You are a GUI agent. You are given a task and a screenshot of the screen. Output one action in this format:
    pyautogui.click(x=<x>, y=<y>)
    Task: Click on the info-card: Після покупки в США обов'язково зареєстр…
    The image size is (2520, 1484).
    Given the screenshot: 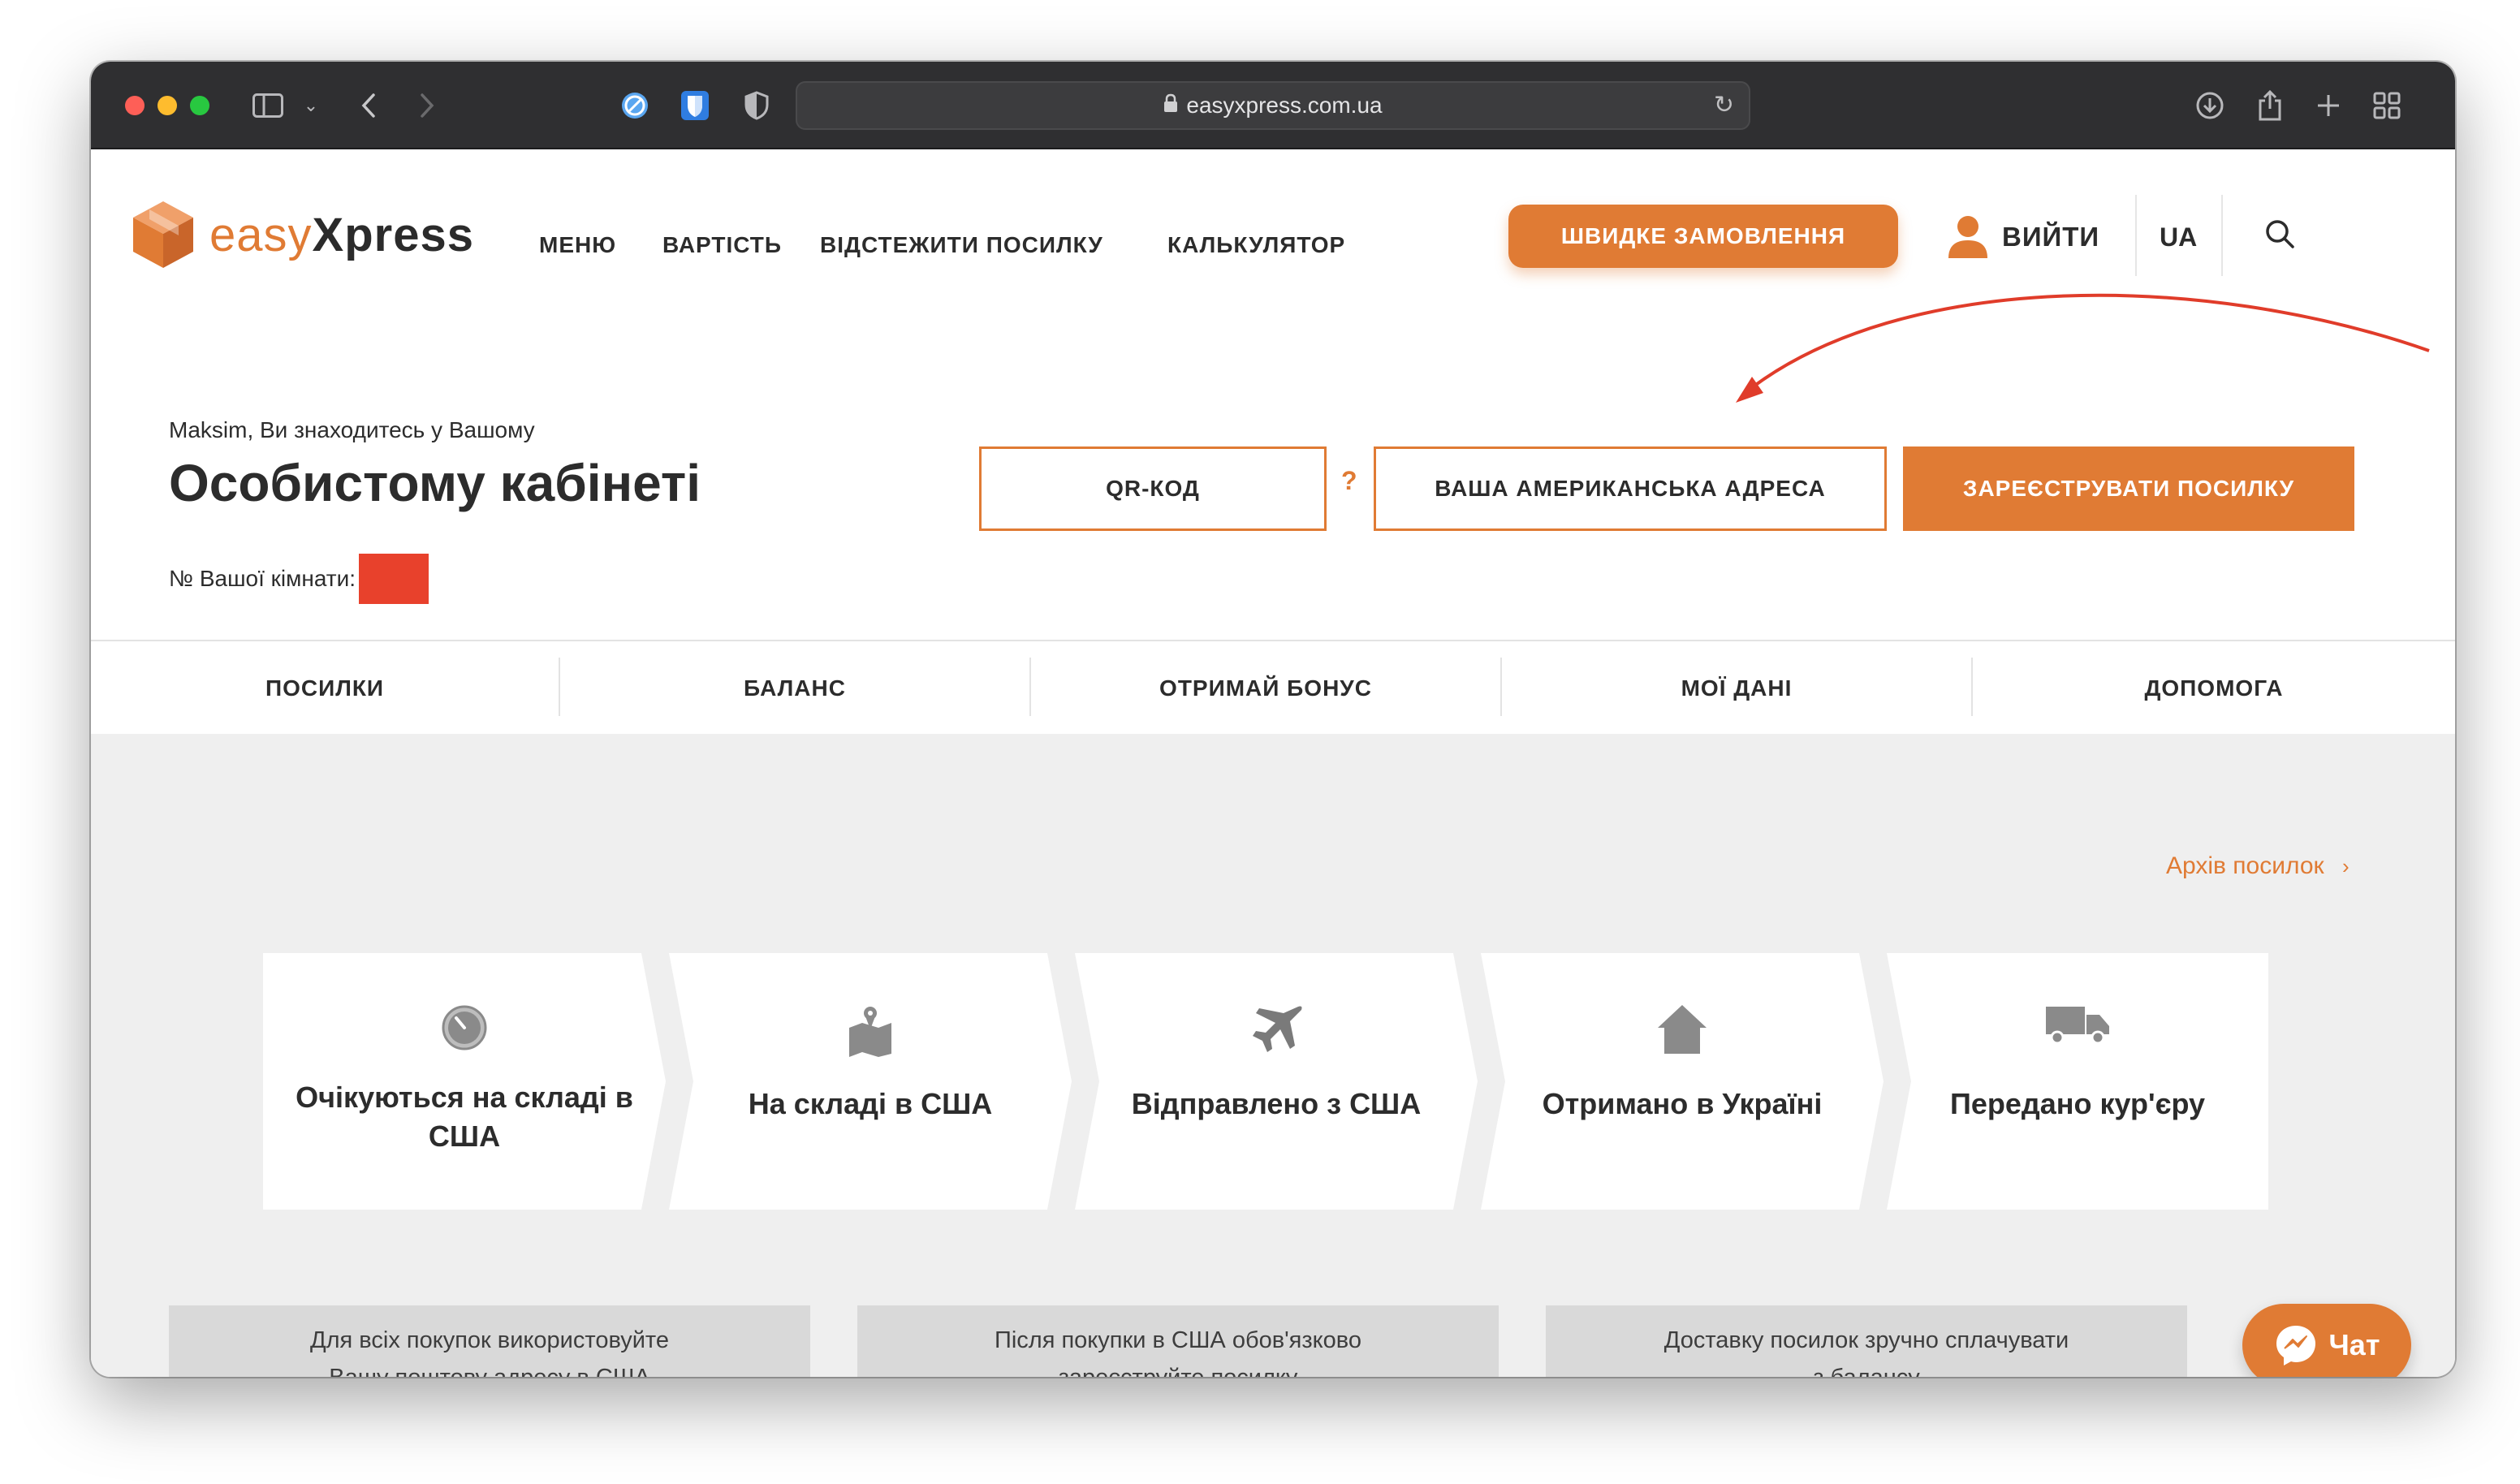 What is the action you would take?
    pyautogui.click(x=1178, y=1341)
    